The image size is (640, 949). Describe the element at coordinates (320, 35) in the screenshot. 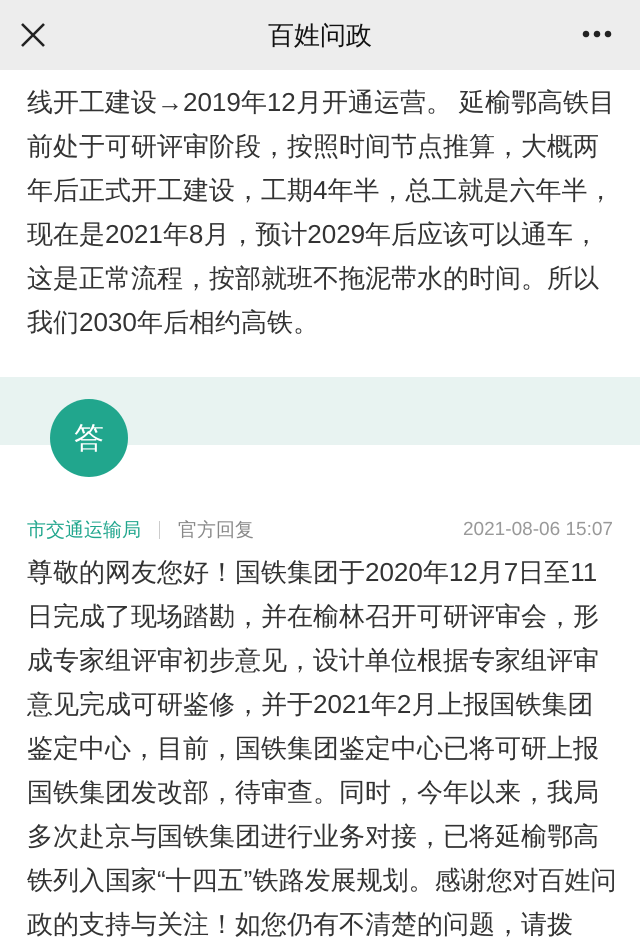

I see `page-title: 百姓问政` at that location.